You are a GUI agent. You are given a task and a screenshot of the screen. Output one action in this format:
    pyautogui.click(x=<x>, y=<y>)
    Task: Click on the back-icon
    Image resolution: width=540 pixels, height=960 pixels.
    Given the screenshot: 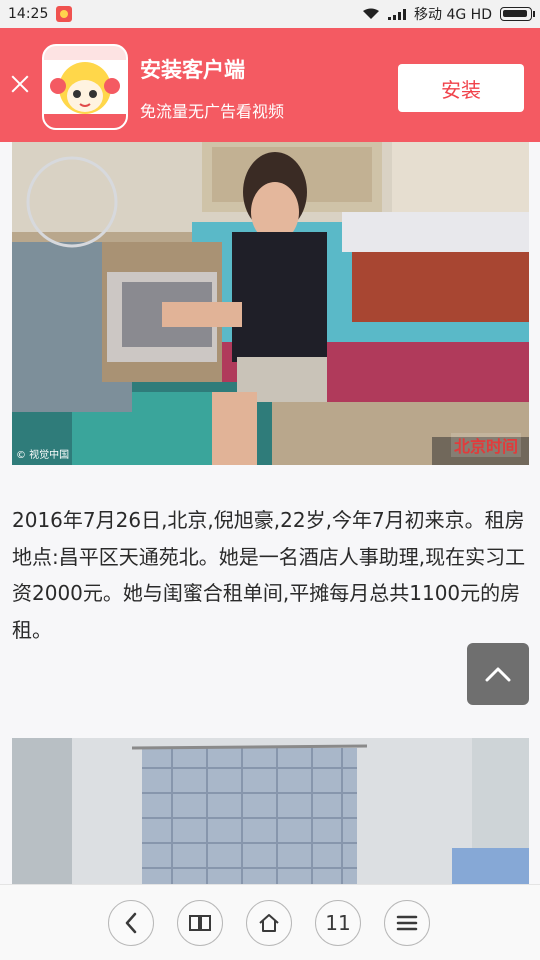 What is the action you would take?
    pyautogui.click(x=131, y=923)
    